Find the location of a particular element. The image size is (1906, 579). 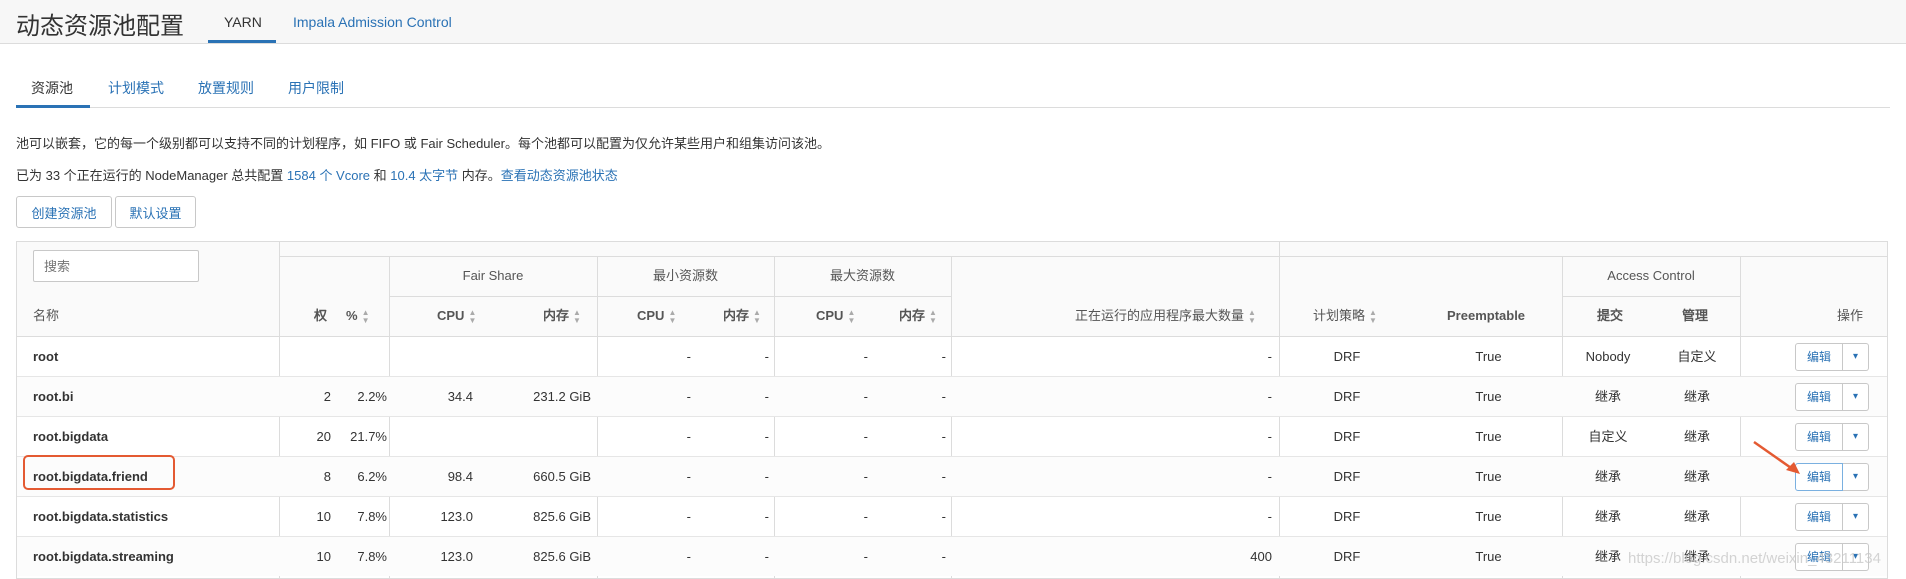

cell-pool-name: root.bi is located at coordinates (53, 396).